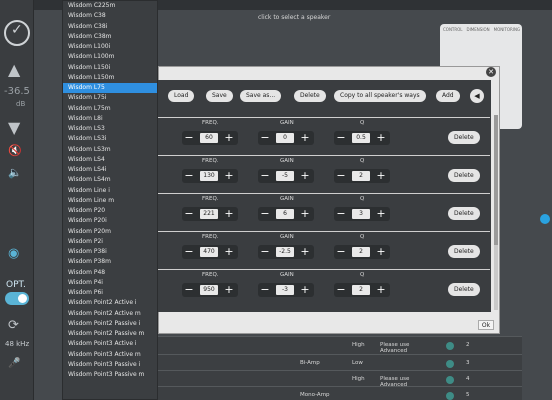 The width and height of the screenshot is (552, 400). What do you see at coordinates (110, 365) in the screenshot?
I see `dropdown-option: Wisdom Point3 Passive i` at bounding box center [110, 365].